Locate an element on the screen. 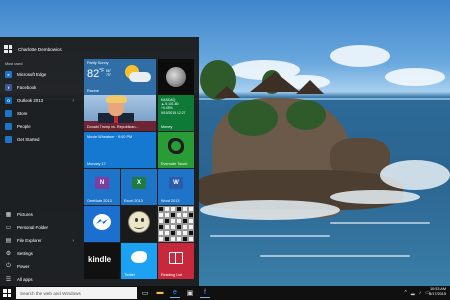 This screenshot has height=300, width=450. cloud-icon is located at coordinates (140, 77).